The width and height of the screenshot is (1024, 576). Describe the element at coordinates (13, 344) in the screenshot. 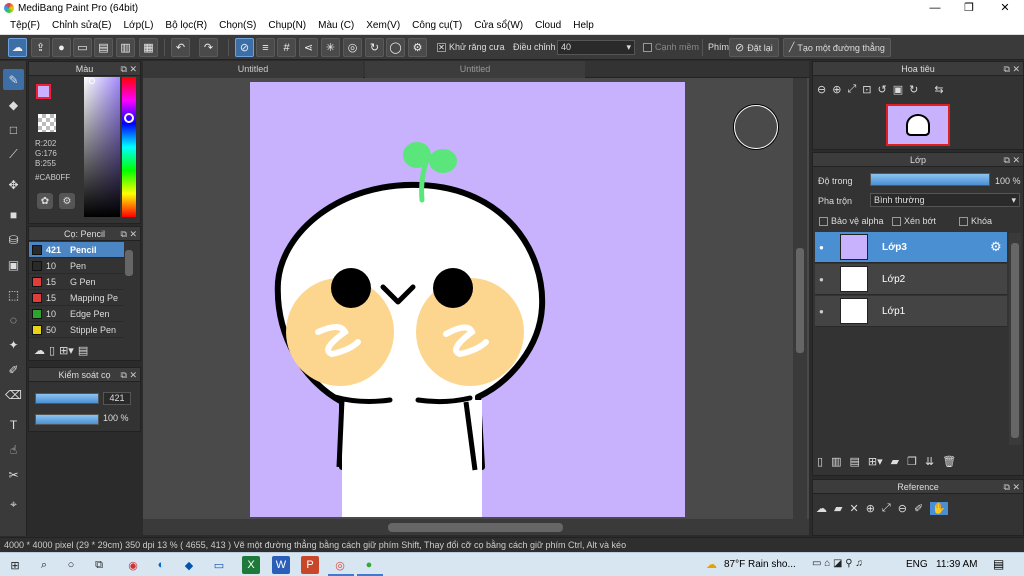

I see `magic-wand-icon: ✦` at that location.